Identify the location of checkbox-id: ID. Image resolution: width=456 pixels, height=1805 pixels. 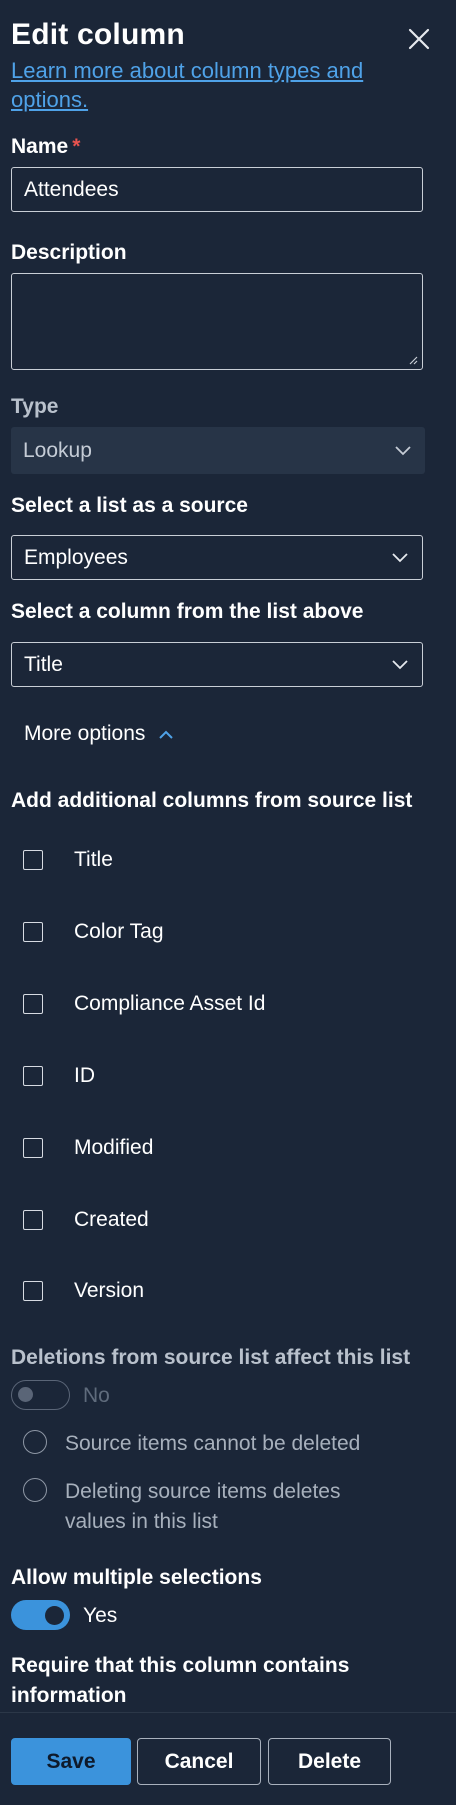
(59, 1076).